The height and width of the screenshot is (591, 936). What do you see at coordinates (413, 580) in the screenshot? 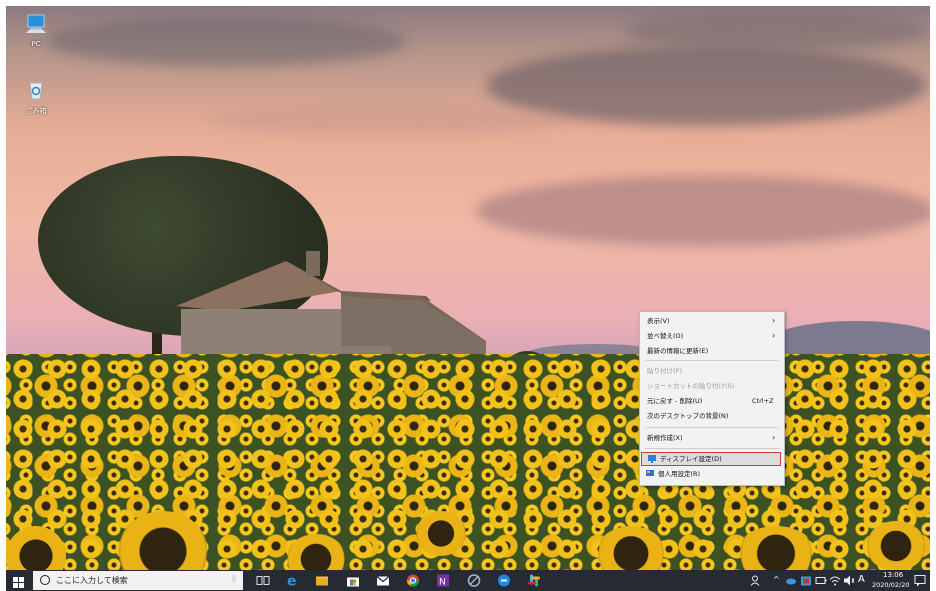
I see `chrome-icon` at bounding box center [413, 580].